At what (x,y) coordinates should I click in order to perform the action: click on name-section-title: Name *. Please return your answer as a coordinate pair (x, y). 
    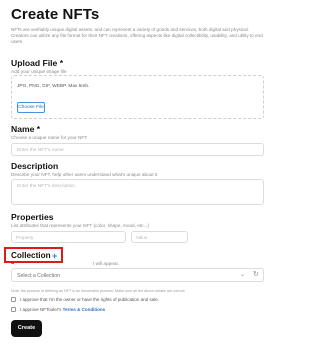
    Looking at the image, I should click on (26, 129).